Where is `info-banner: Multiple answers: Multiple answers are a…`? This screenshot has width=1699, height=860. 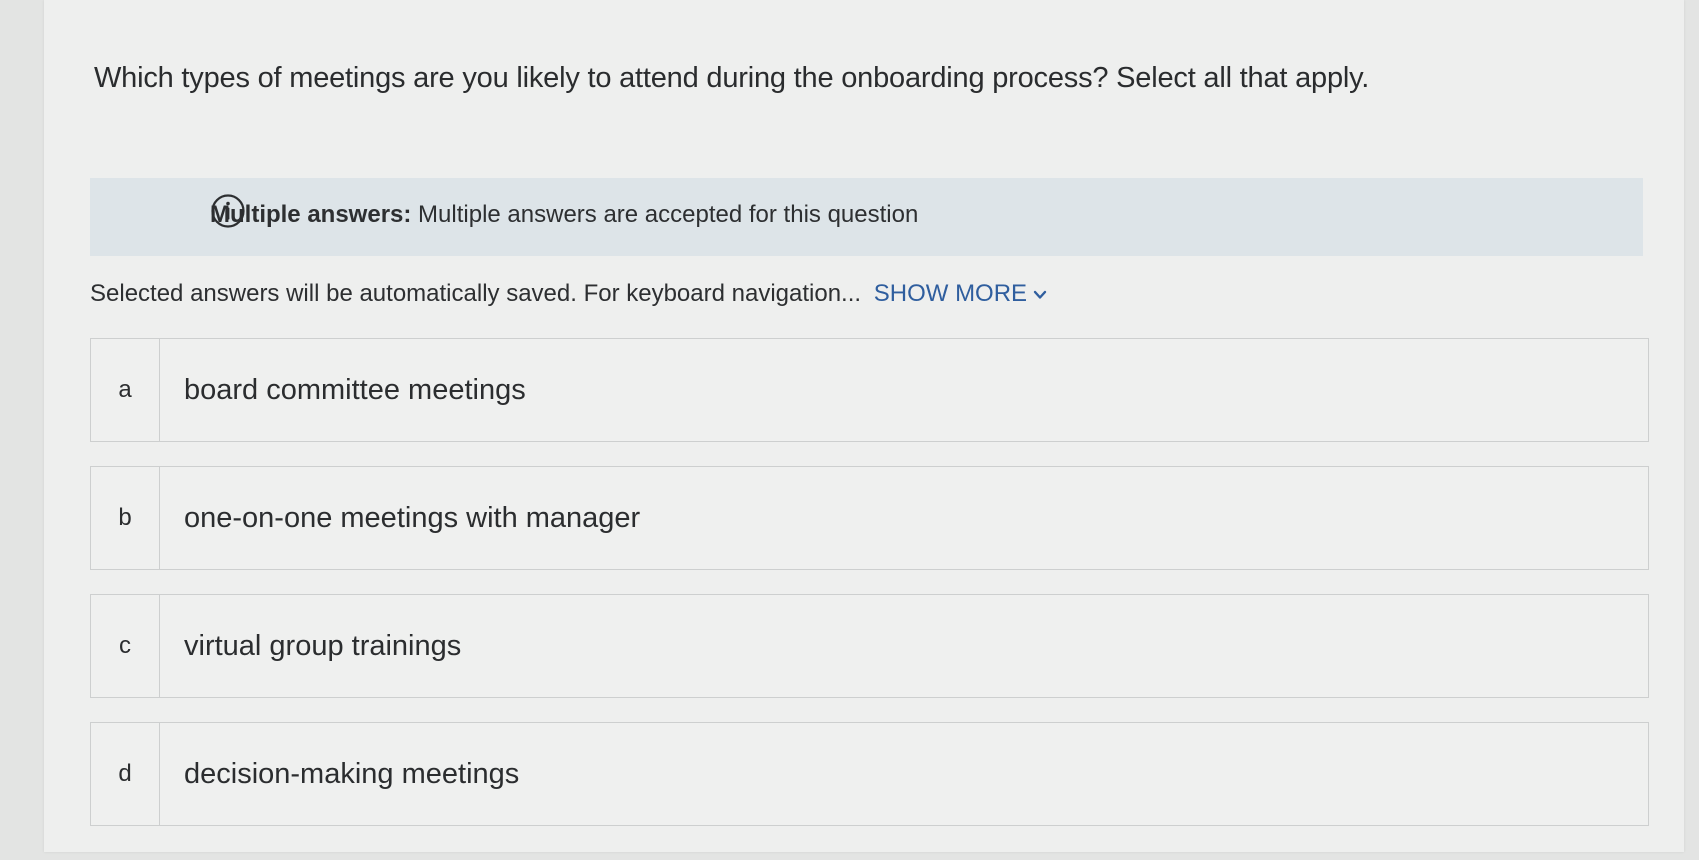 info-banner: Multiple answers: Multiple answers are a… is located at coordinates (866, 217).